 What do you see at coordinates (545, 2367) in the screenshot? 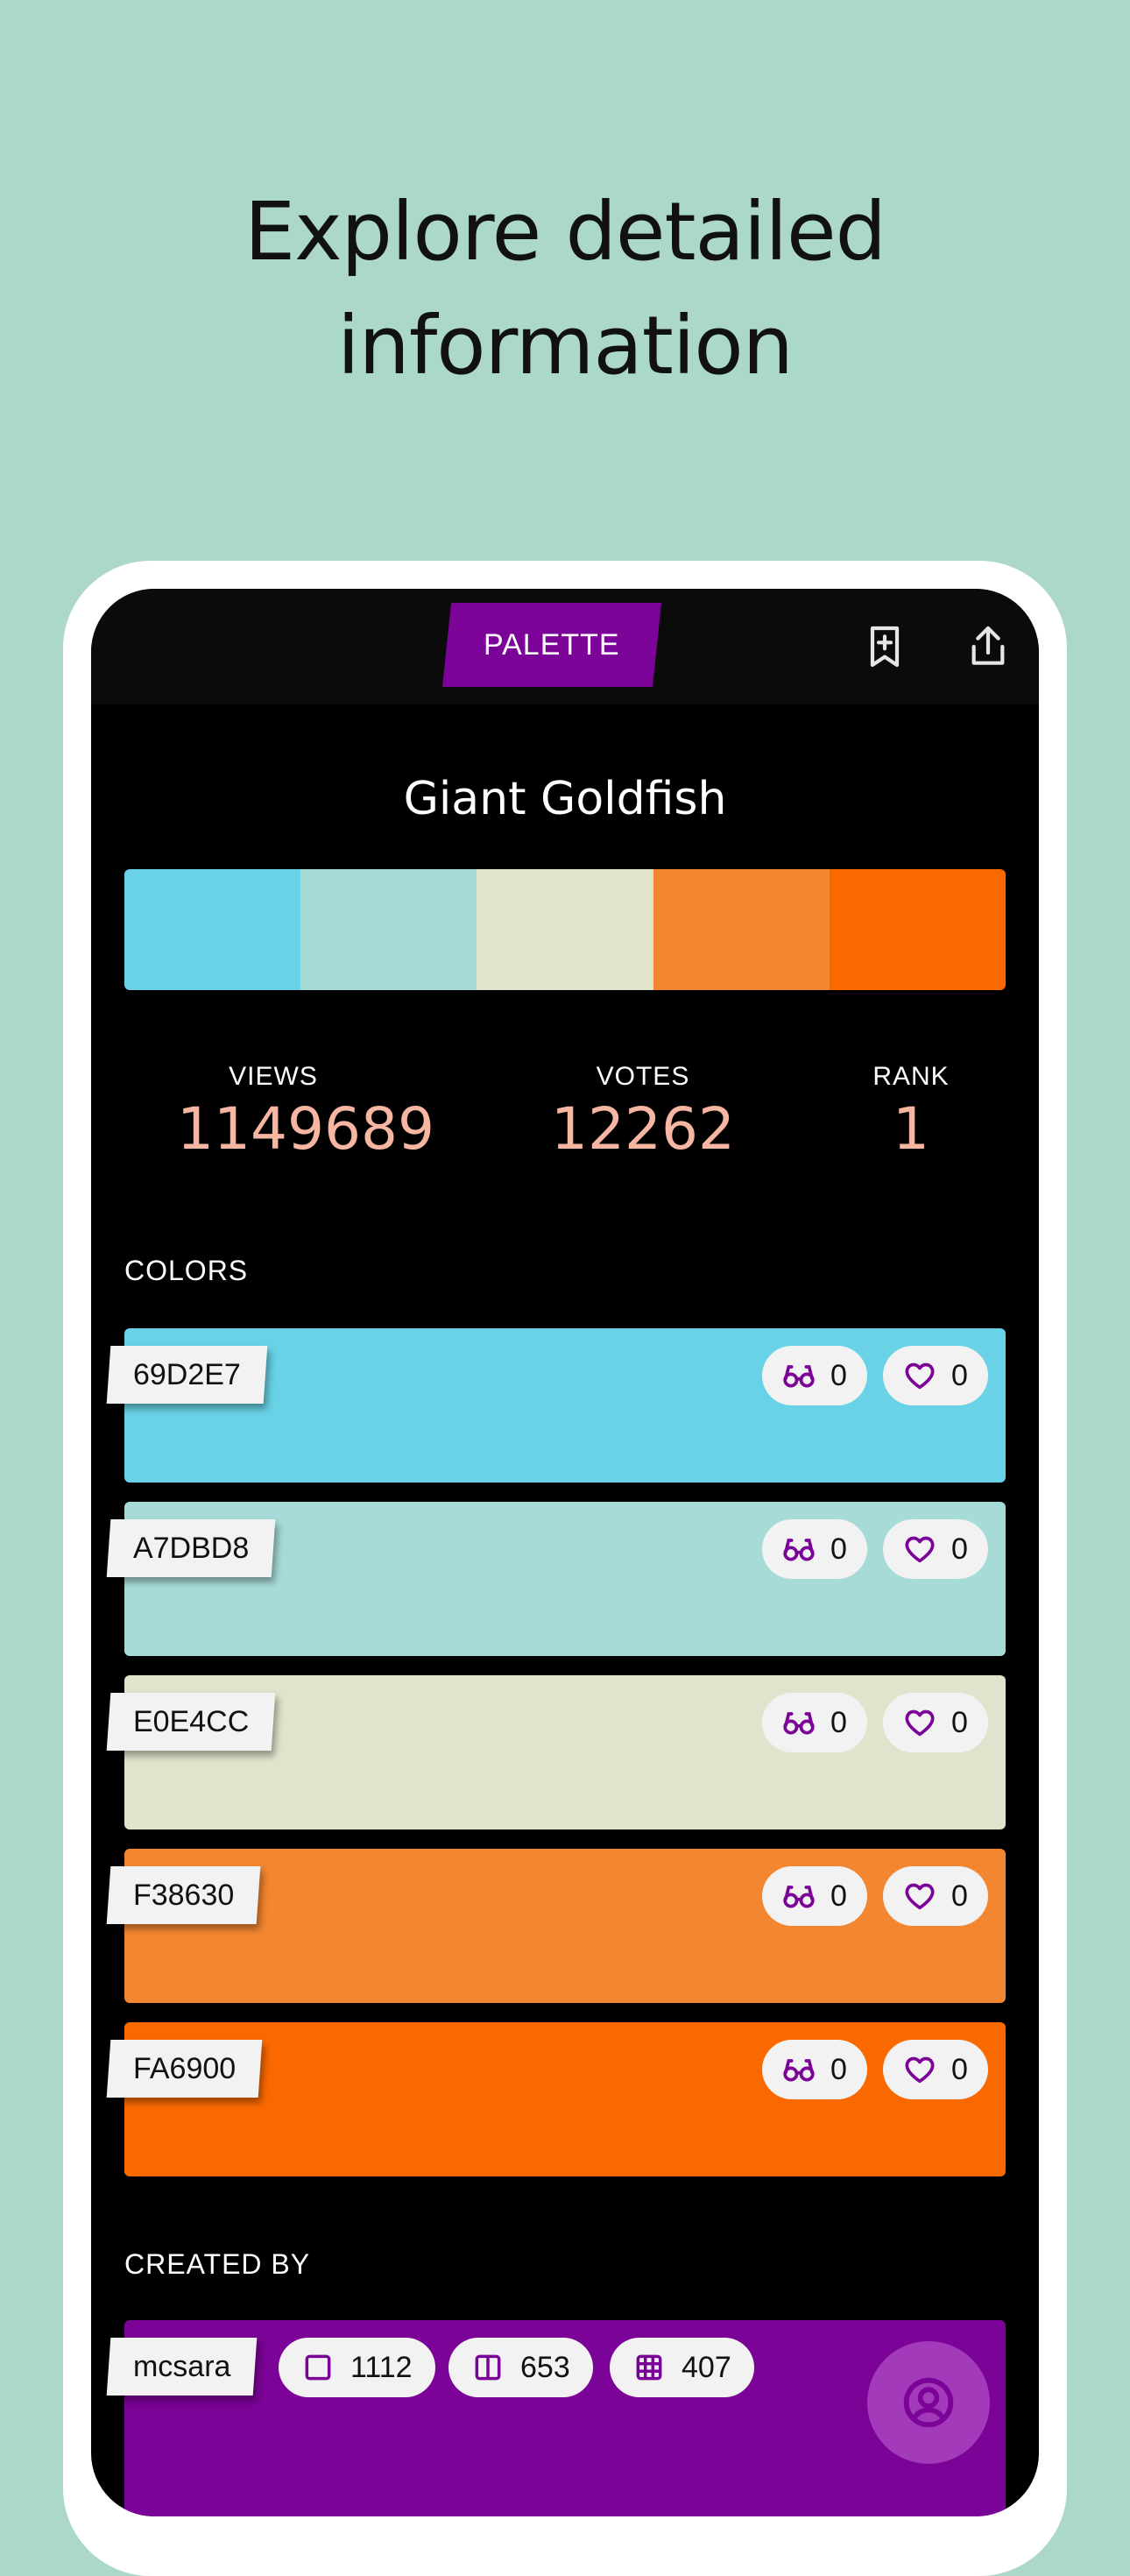
I see `creator-palettes-count: 653` at bounding box center [545, 2367].